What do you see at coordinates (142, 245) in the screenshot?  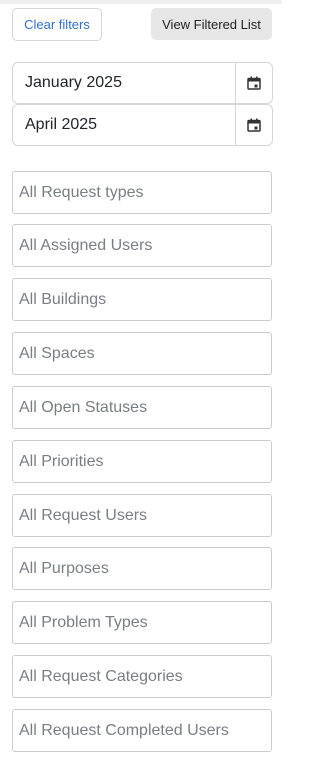 I see `assigned-users-filter: All Assigned Users` at bounding box center [142, 245].